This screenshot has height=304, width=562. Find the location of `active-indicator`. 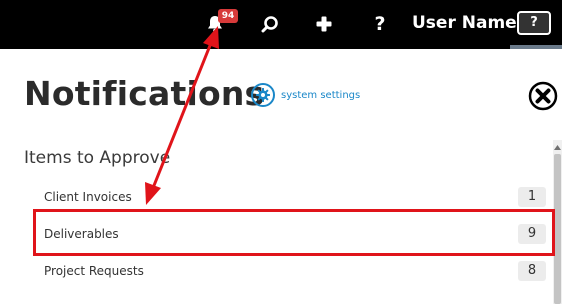

active-indicator is located at coordinates (536, 47).